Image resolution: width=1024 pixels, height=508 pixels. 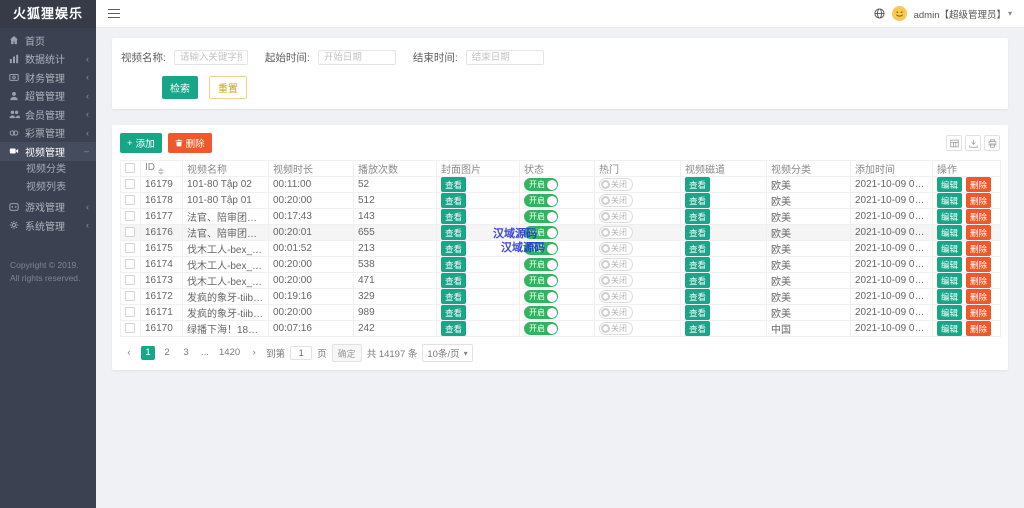 I want to click on avatar, so click(x=899, y=13).